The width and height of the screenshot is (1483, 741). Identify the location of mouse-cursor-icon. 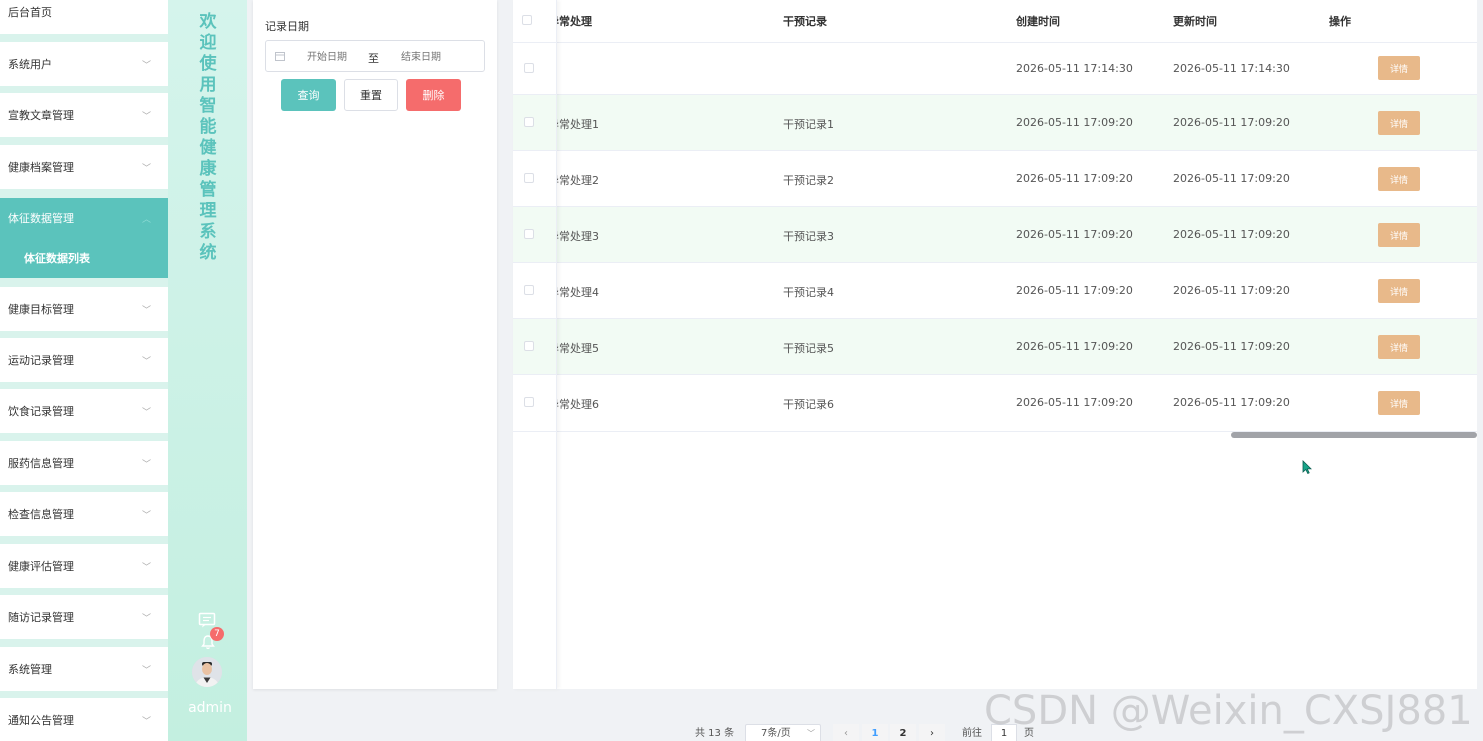
(1307, 467).